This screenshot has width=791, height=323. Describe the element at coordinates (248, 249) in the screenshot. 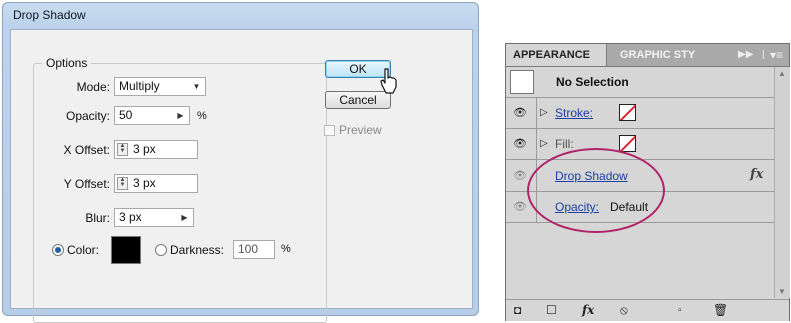

I see `darkness-value: 100` at that location.